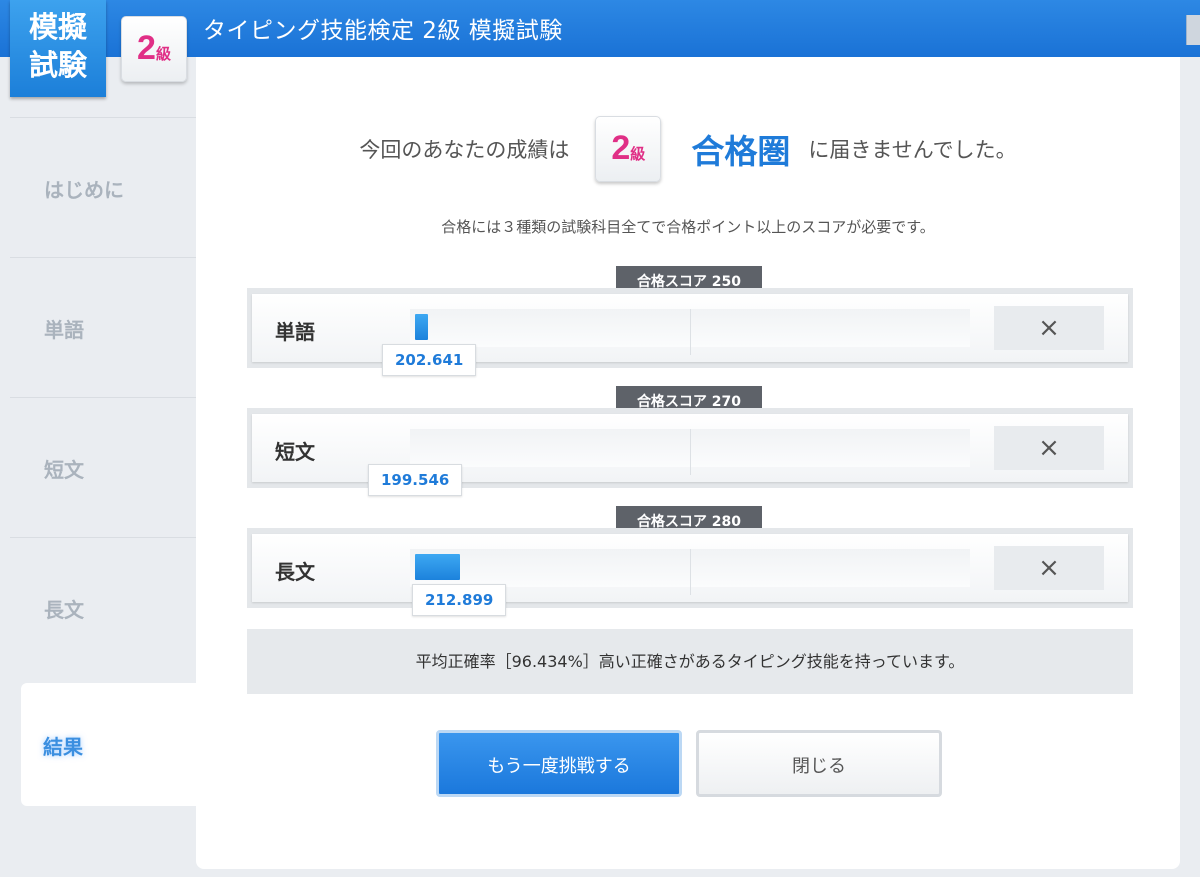 Image resolution: width=1200 pixels, height=877 pixels. I want to click on headline-suffix: に届きませんでした。, so click(912, 150).